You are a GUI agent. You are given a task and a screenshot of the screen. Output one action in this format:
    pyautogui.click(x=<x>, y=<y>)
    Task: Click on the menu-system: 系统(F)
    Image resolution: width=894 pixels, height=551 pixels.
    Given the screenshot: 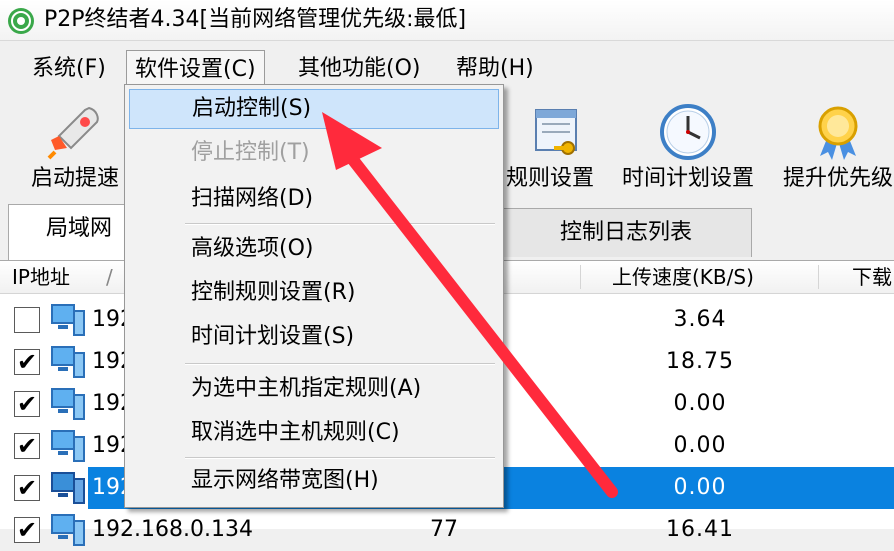 What is the action you would take?
    pyautogui.click(x=69, y=69)
    